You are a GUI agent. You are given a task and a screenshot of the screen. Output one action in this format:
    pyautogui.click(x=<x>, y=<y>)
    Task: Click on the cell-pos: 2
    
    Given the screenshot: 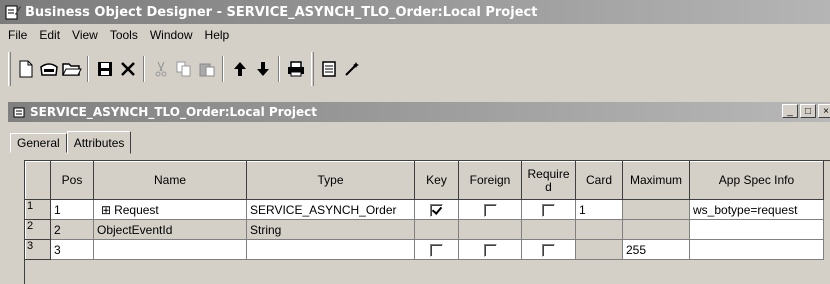 What is the action you would take?
    pyautogui.click(x=72, y=229)
    